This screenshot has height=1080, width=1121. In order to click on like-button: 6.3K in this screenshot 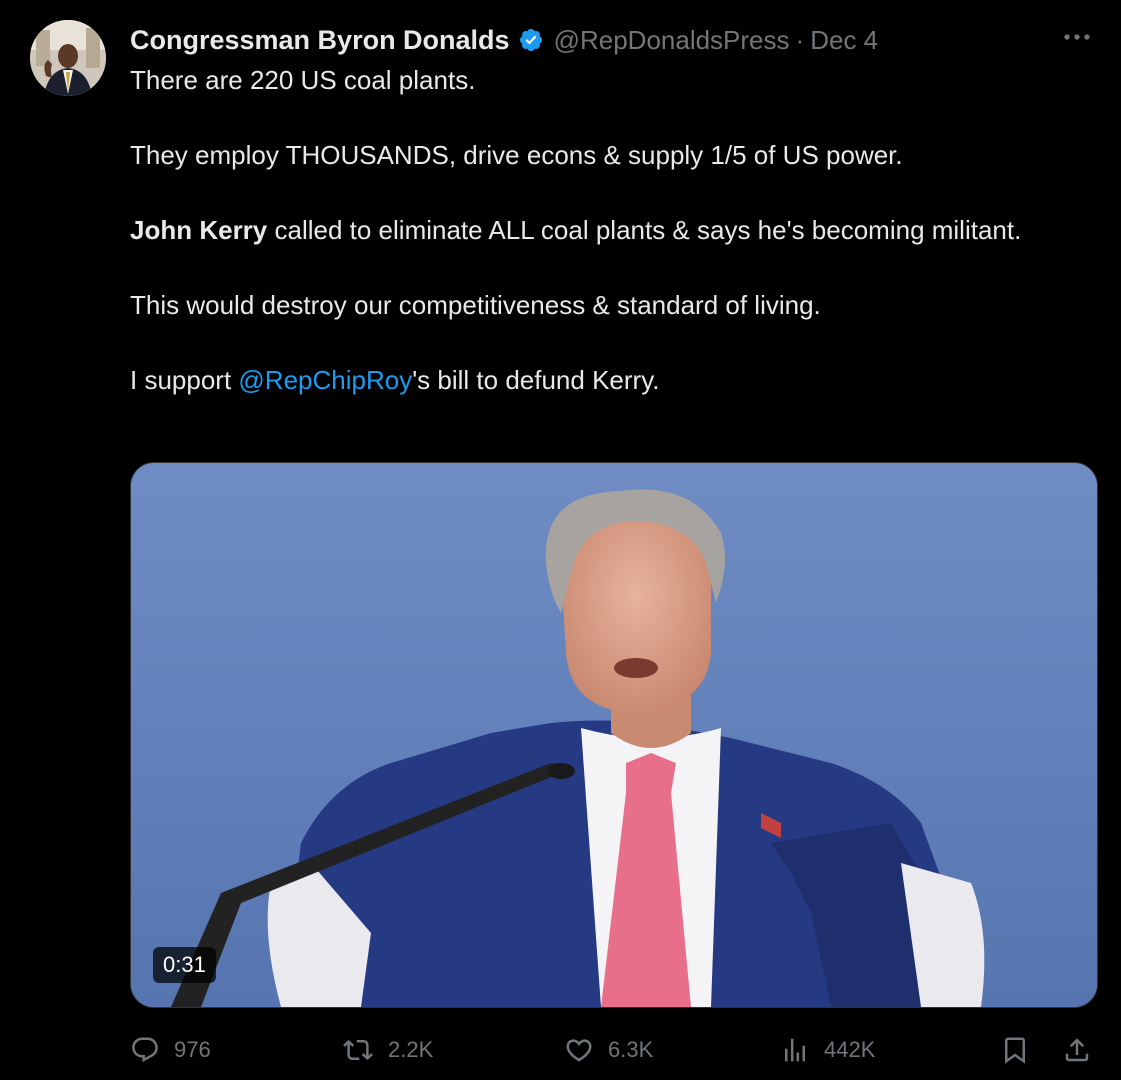, I will do `click(608, 1050)`.